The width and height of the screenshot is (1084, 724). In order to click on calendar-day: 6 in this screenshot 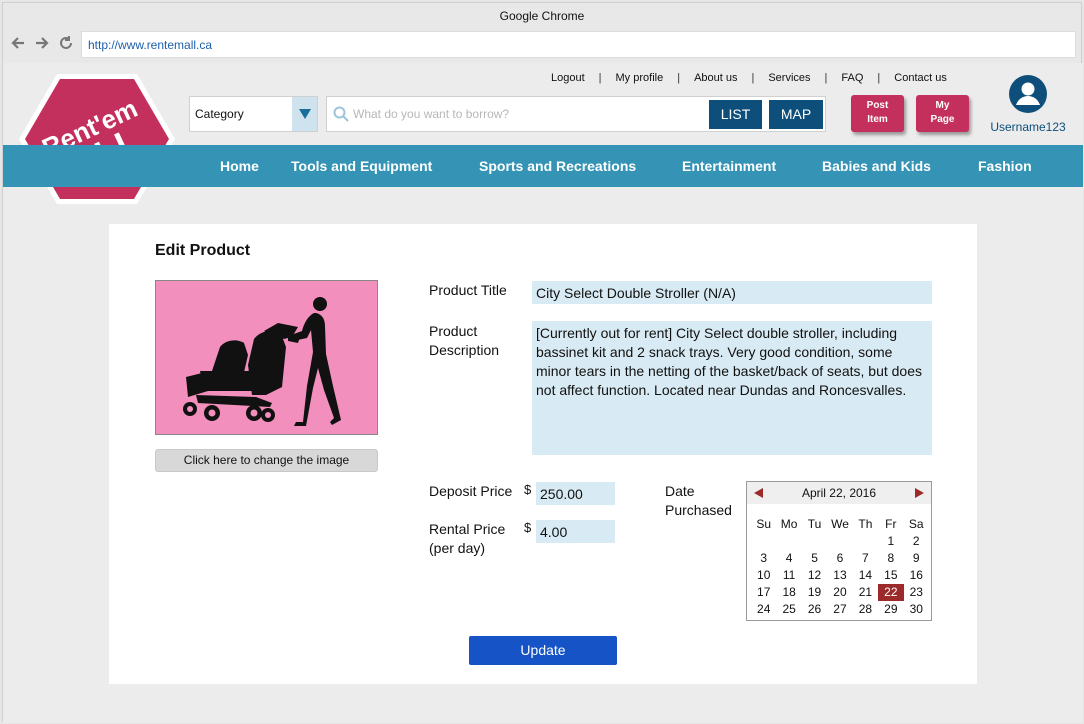, I will do `click(839, 558)`.